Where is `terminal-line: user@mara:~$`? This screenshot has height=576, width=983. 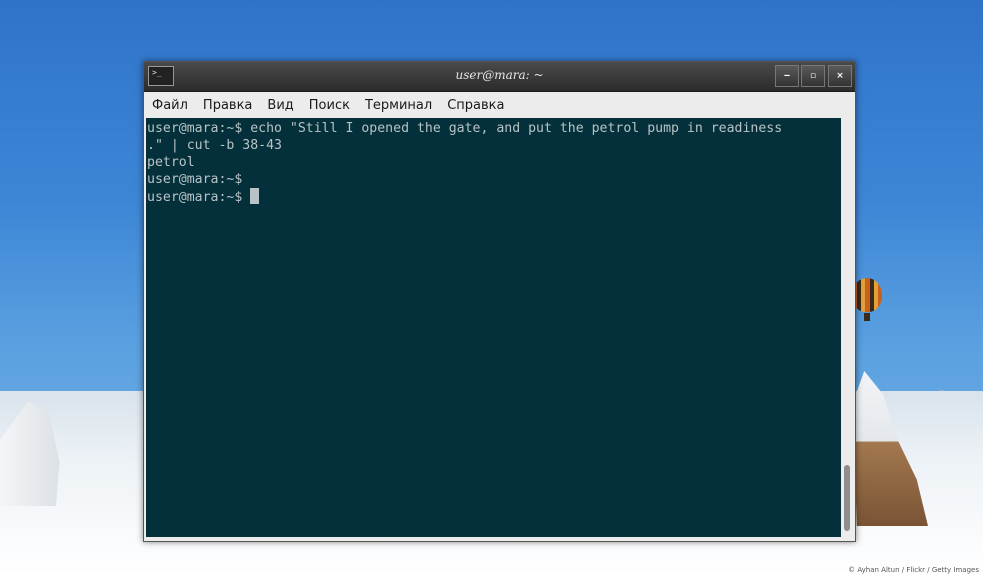 terminal-line: user@mara:~$ is located at coordinates (195, 179).